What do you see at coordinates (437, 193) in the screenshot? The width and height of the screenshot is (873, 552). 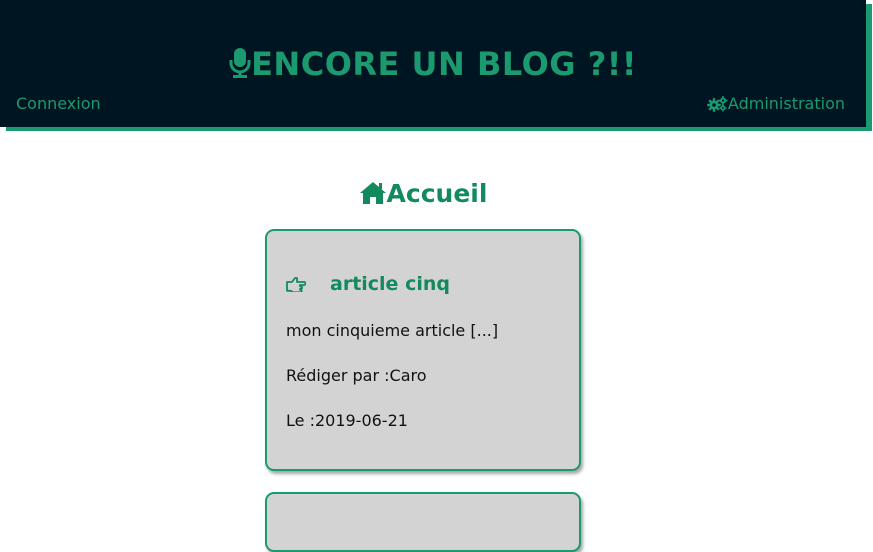 I see `page-title-text: Accueil` at bounding box center [437, 193].